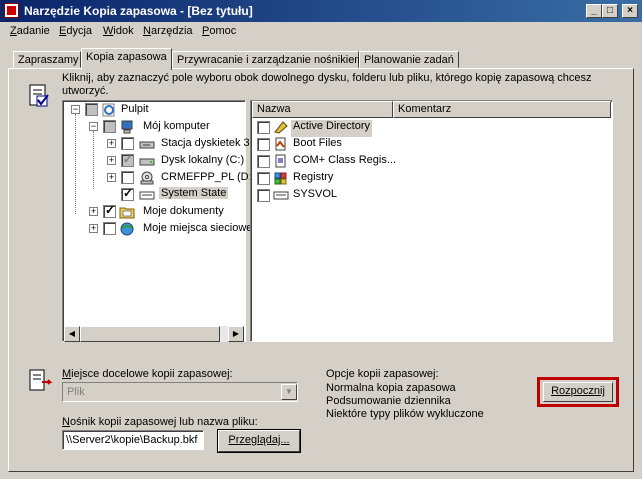 The height and width of the screenshot is (479, 642). Describe the element at coordinates (180, 392) in the screenshot. I see `destination-select: Plik ▼` at that location.